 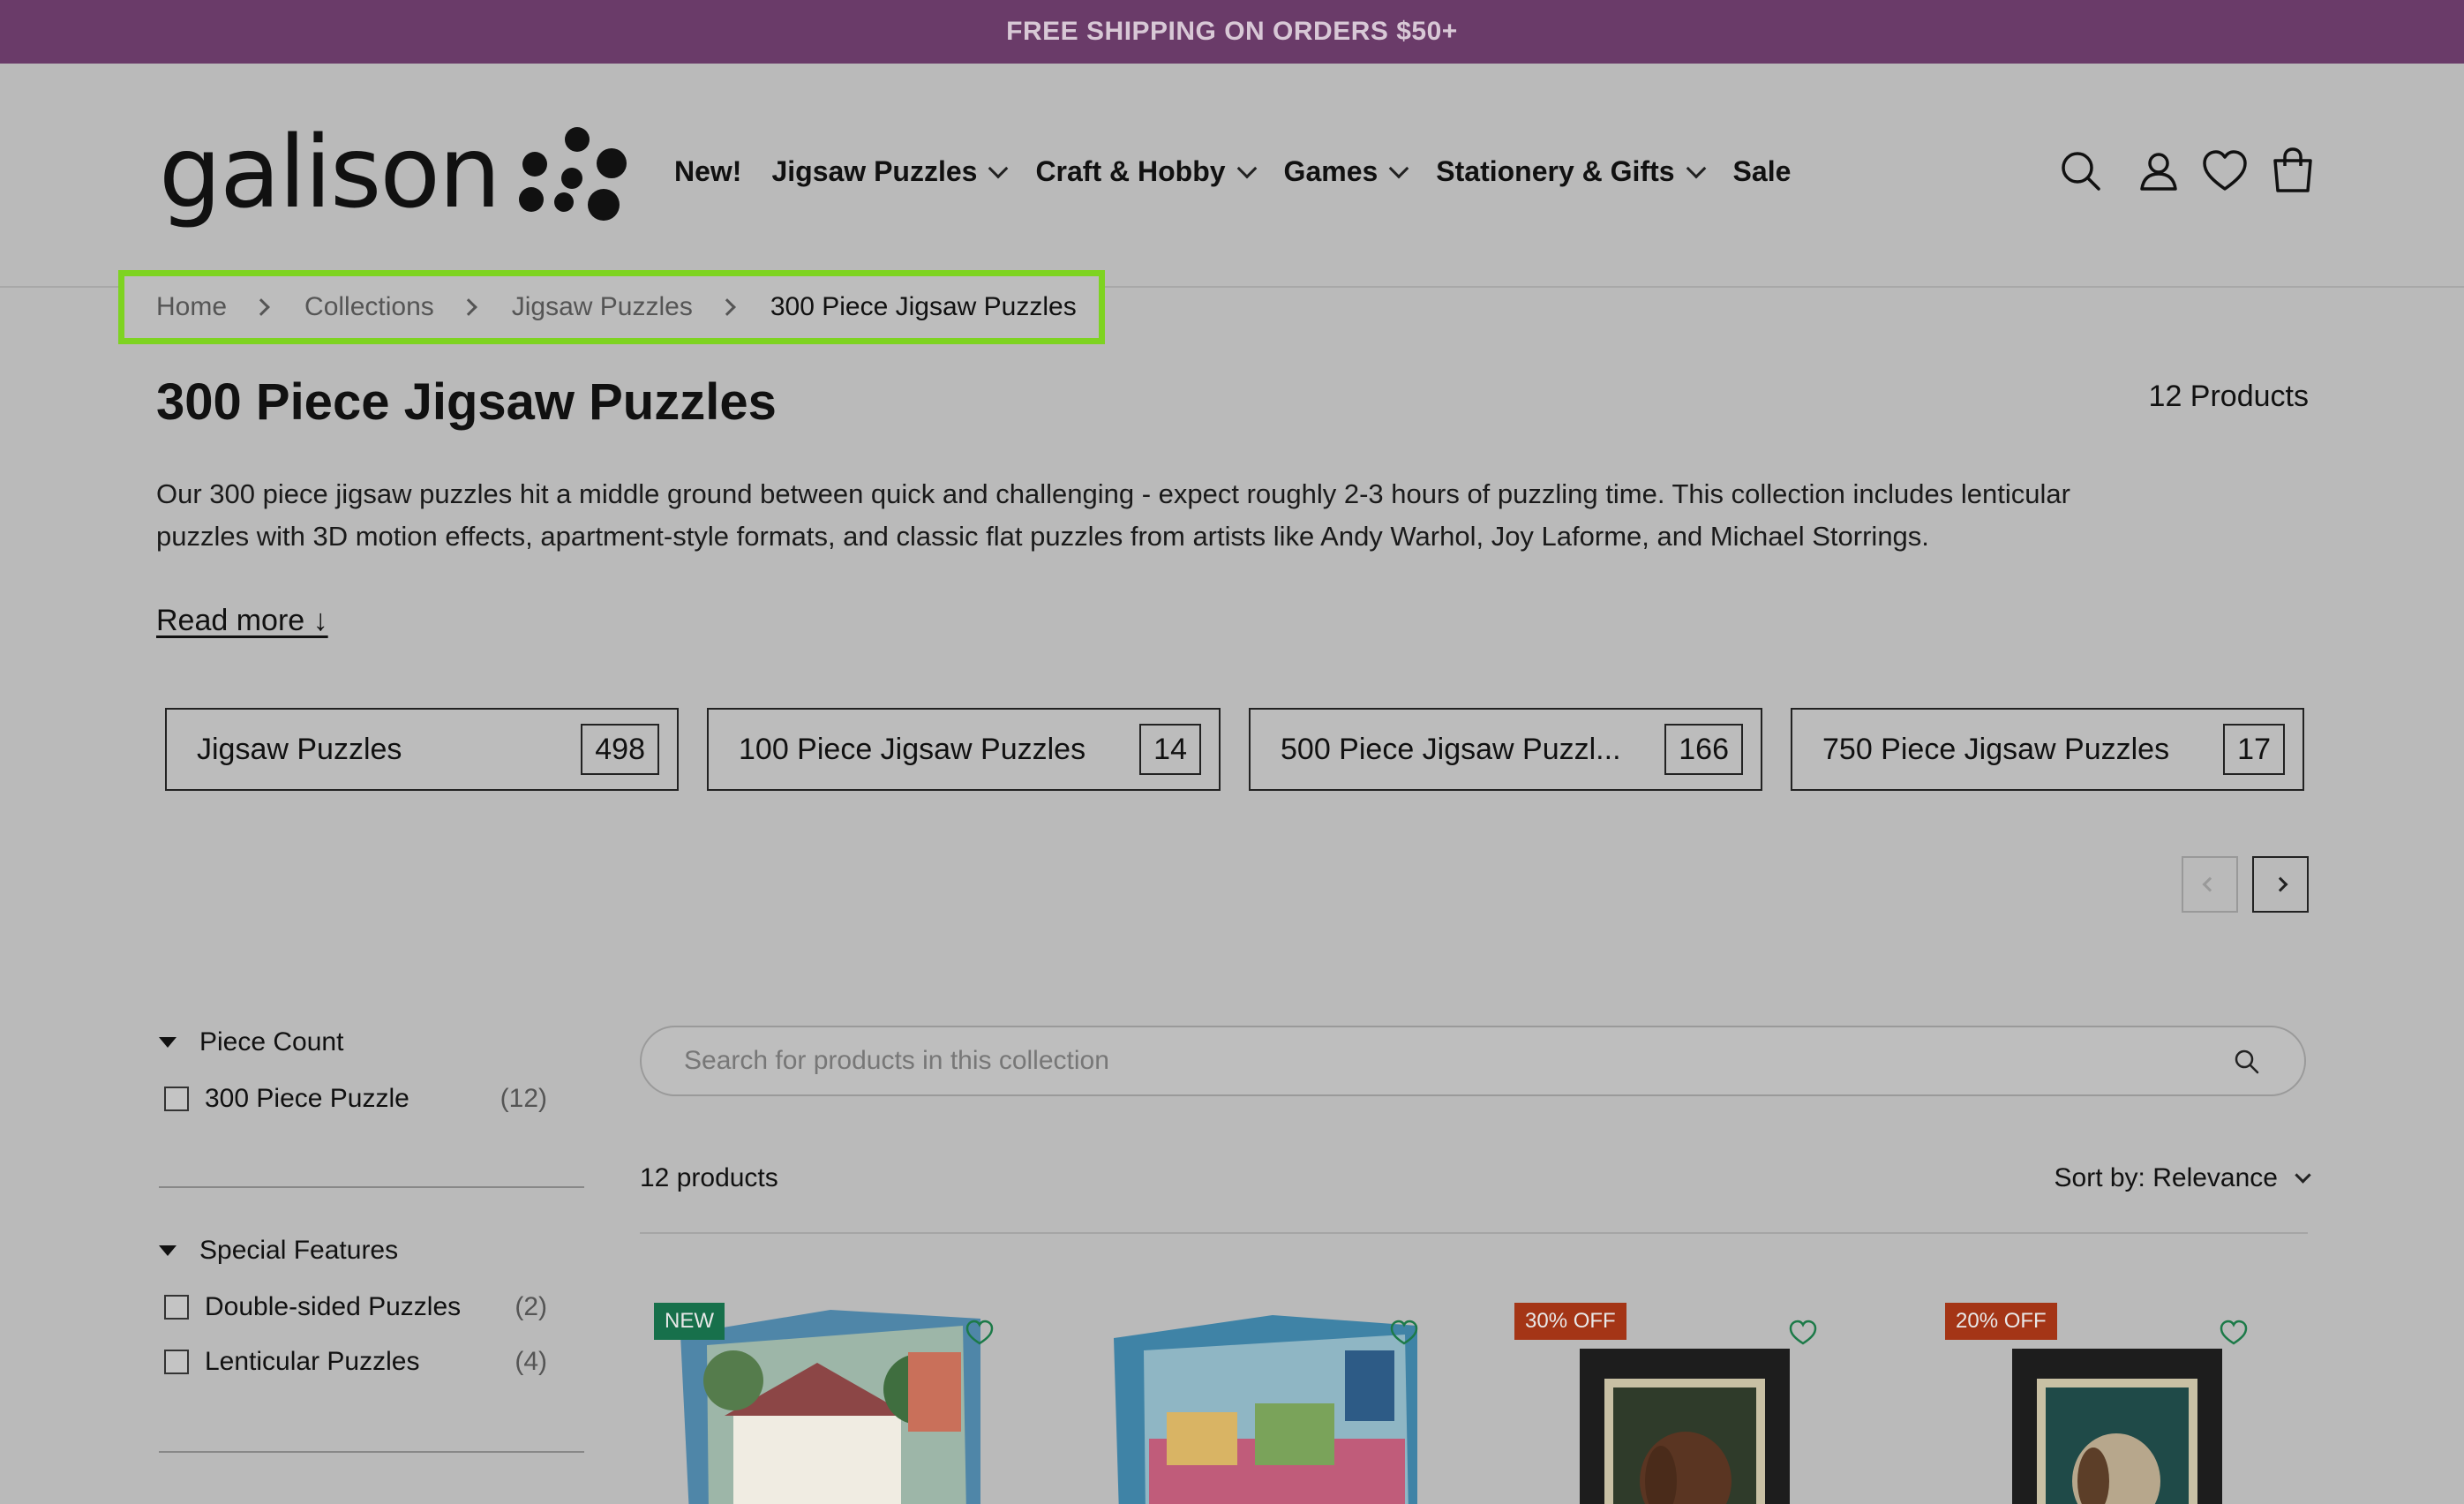 I want to click on nav-label: Sale, so click(x=1762, y=171).